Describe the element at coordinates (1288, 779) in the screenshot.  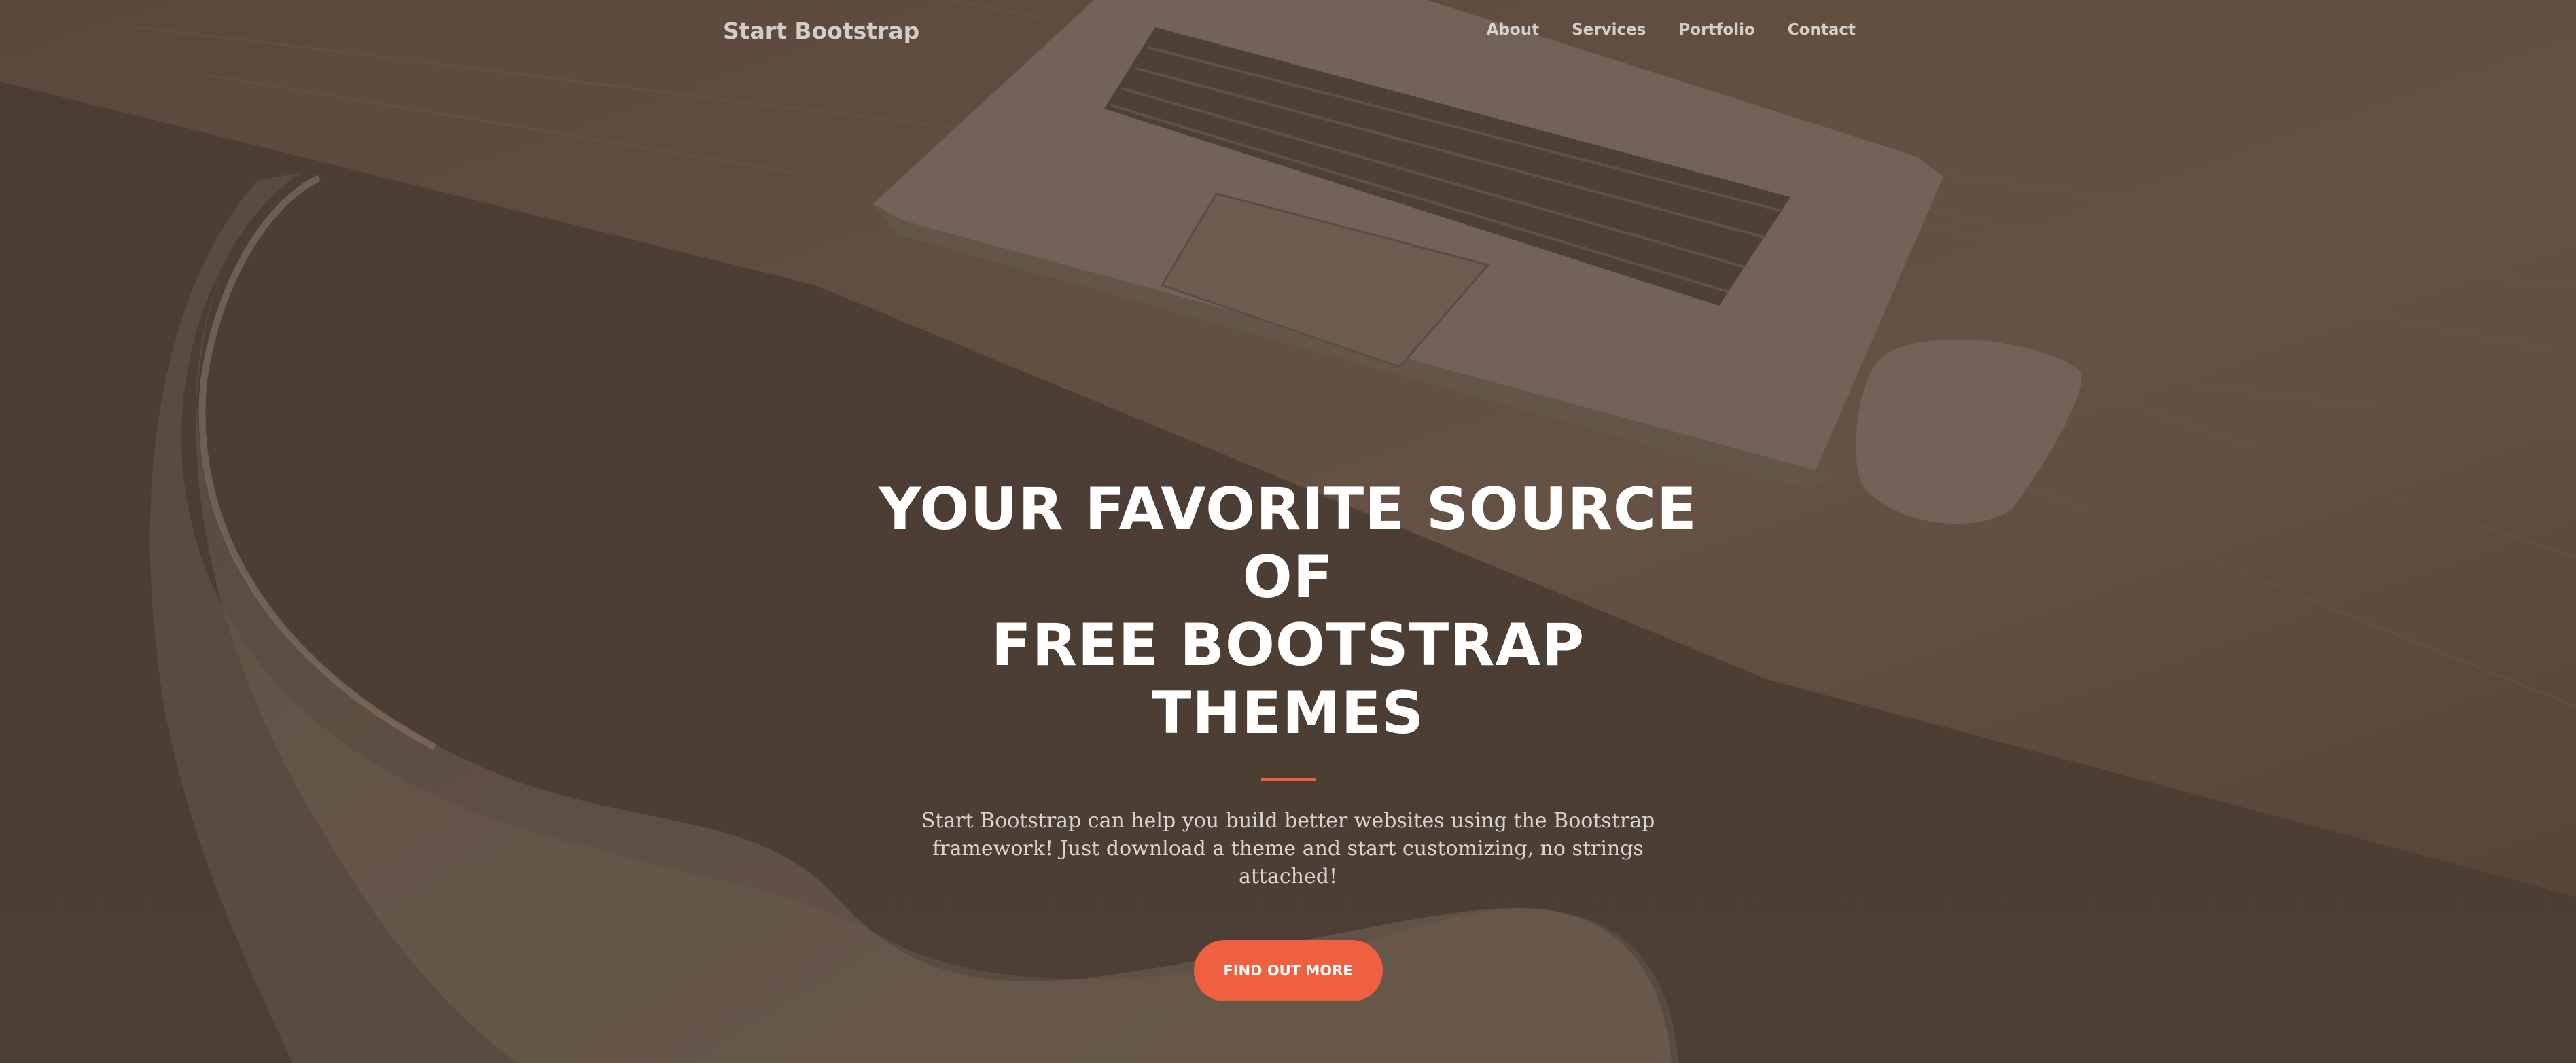
I see `accent-divider` at that location.